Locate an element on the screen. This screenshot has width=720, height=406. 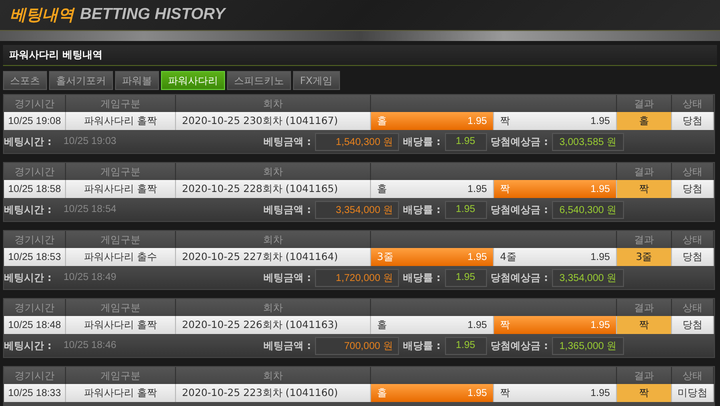
table-cell: 10/25 18:58 is located at coordinates (35, 189).